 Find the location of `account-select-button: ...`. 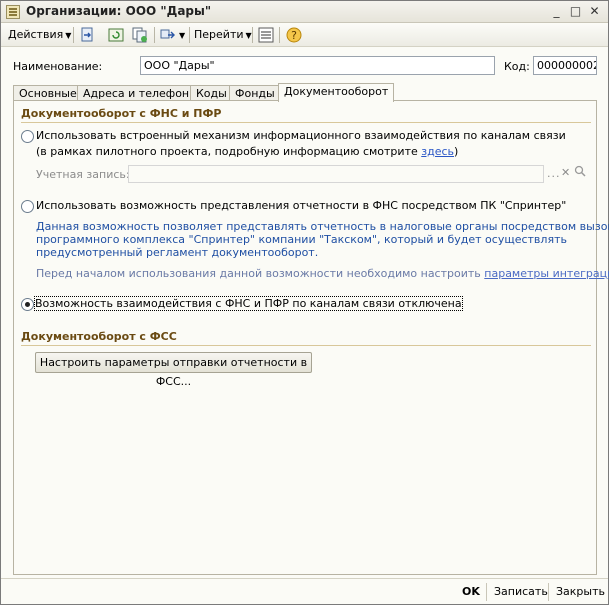

account-select-button: ... is located at coordinates (554, 173).